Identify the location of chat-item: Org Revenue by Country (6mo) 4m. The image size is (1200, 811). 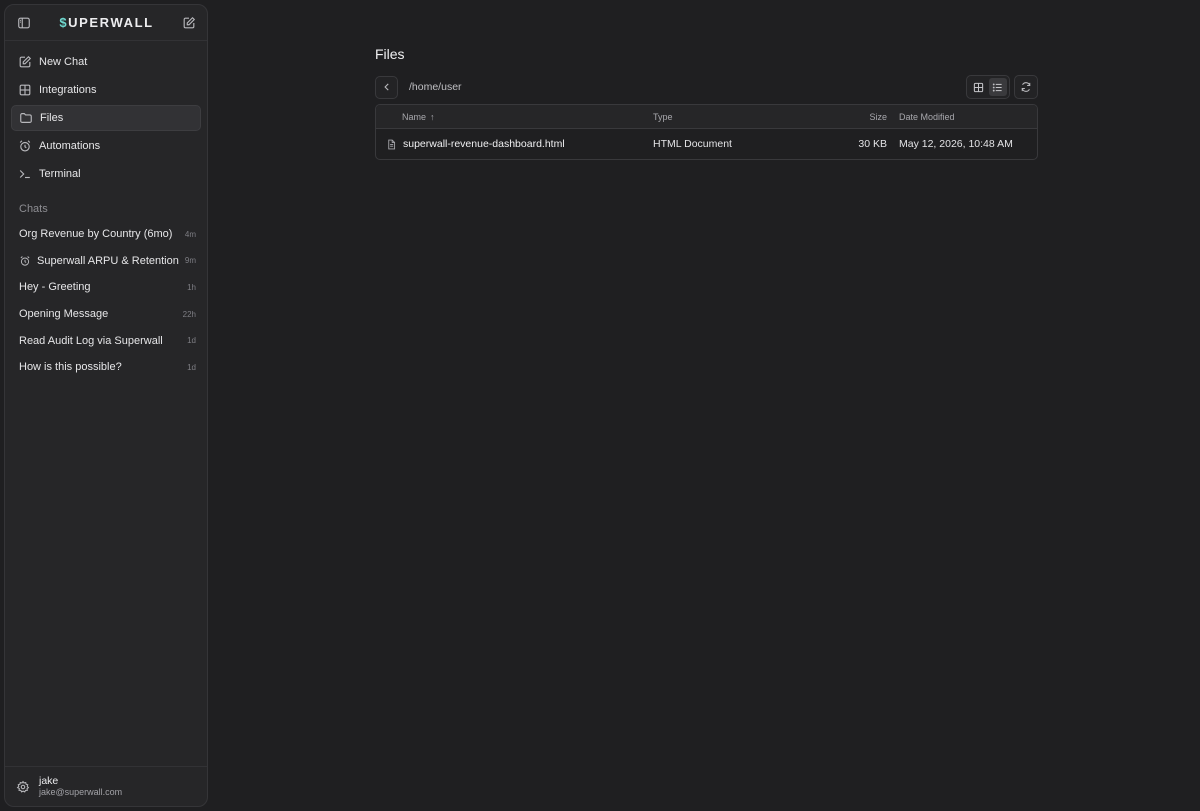
(106, 234).